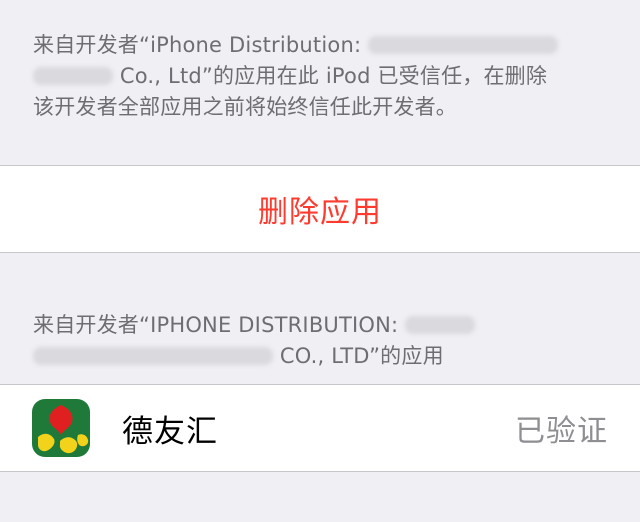  Describe the element at coordinates (561, 431) in the screenshot. I see `verification-status: 已验证` at that location.